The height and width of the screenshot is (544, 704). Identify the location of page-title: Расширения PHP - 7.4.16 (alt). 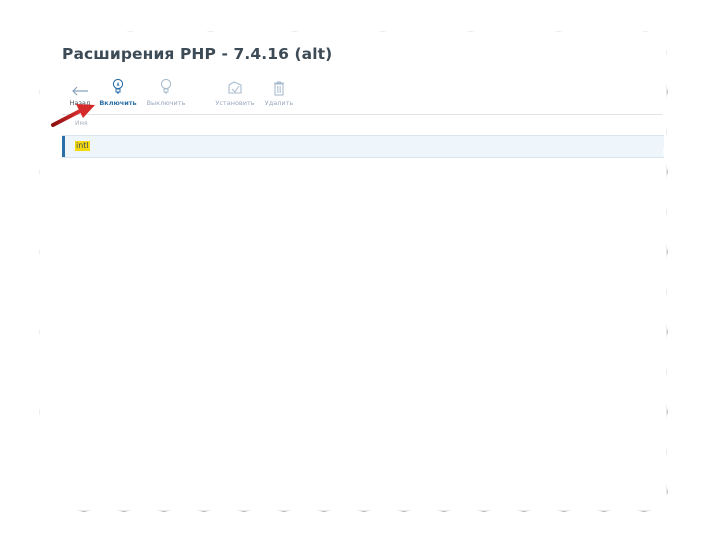
(197, 54).